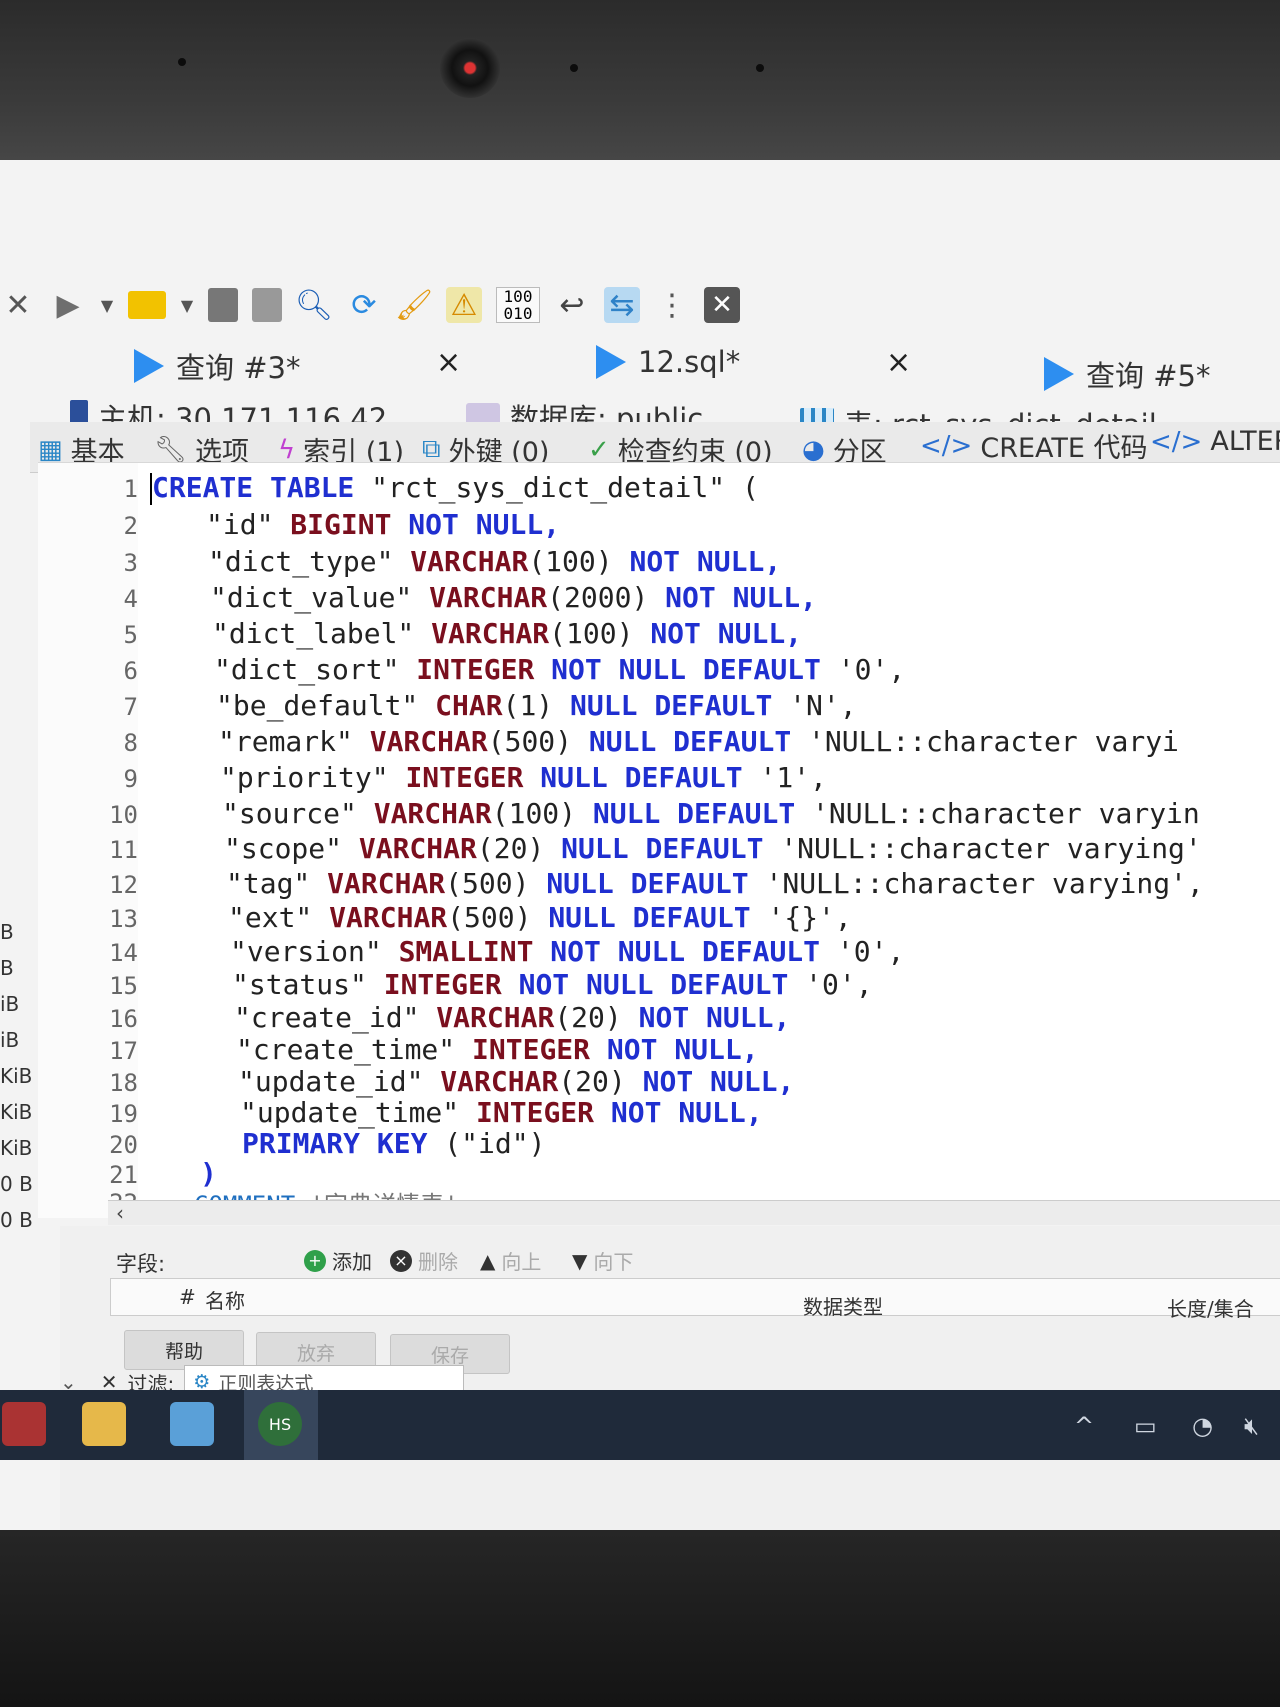  Describe the element at coordinates (640, 1425) in the screenshot. I see `windows-taskbar: HS ^ ▭ ◔ 🔇︎` at that location.